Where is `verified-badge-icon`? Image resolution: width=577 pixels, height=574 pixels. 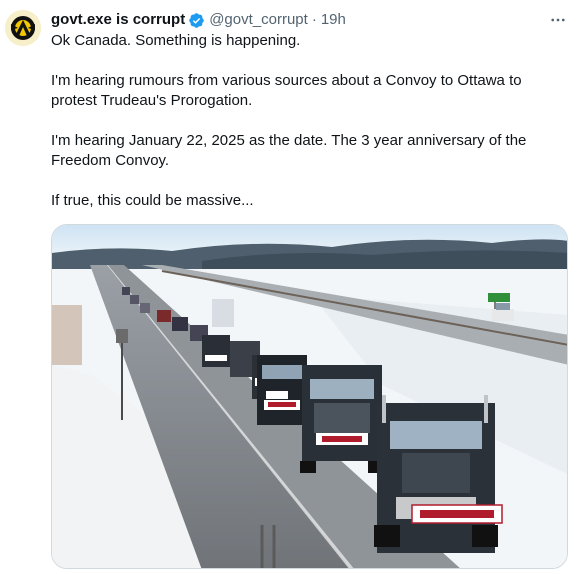 verified-badge-icon is located at coordinates (196, 20).